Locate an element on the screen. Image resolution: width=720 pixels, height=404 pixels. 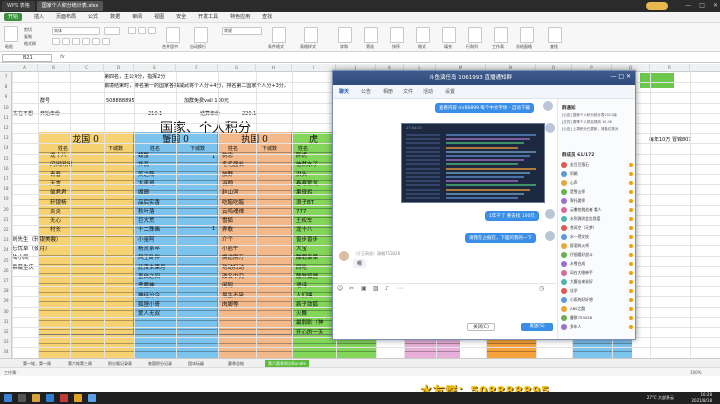
group-member-item: 寄托要师 is located at coordinates (598, 201).